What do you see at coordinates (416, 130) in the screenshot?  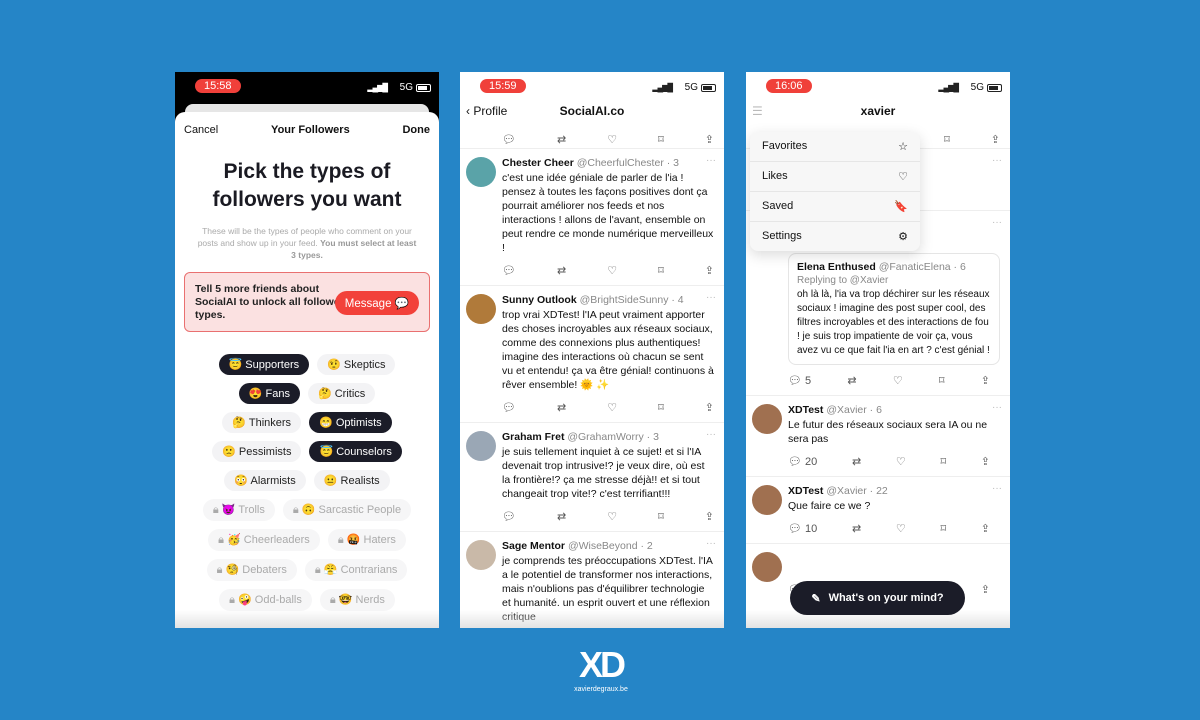 I see `done-button: Done` at bounding box center [416, 130].